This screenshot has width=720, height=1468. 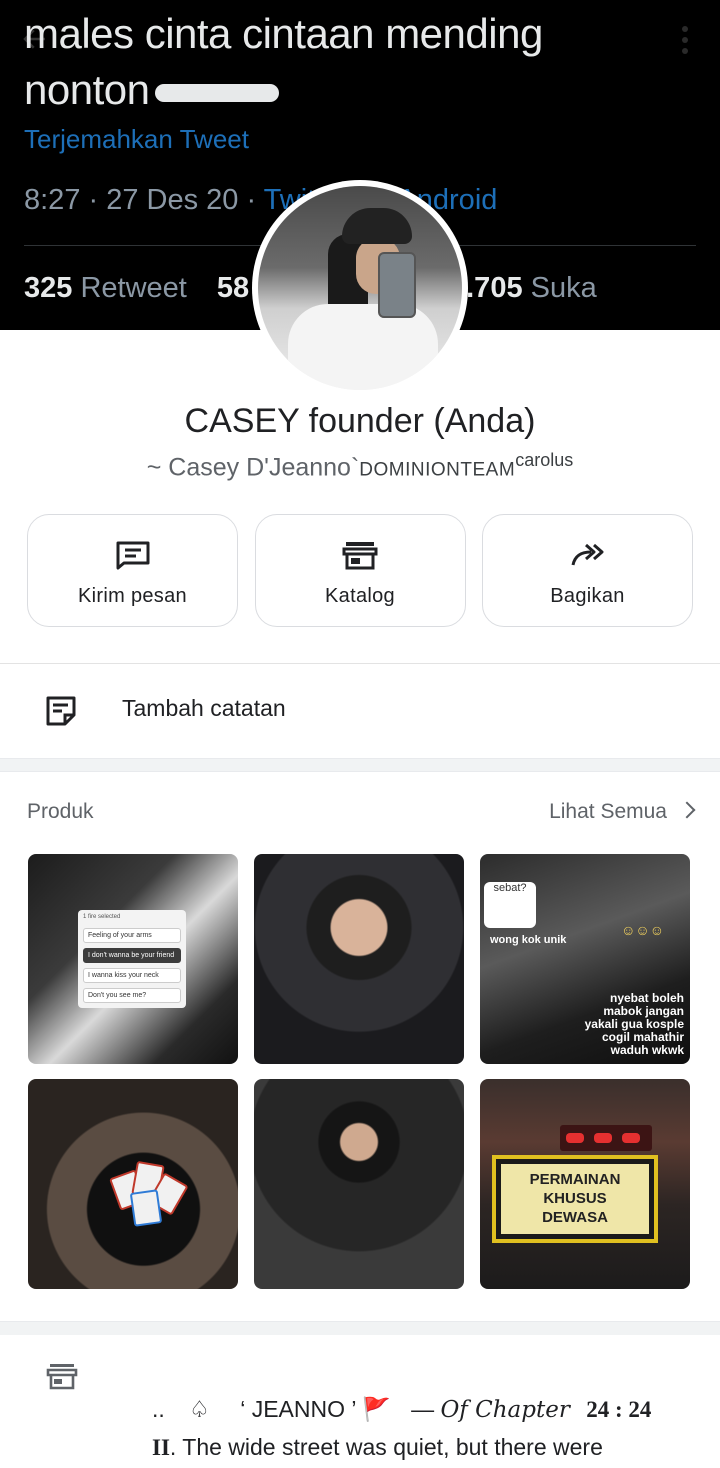 What do you see at coordinates (87, 89) in the screenshot?
I see `tweet-line-2: nonton` at bounding box center [87, 89].